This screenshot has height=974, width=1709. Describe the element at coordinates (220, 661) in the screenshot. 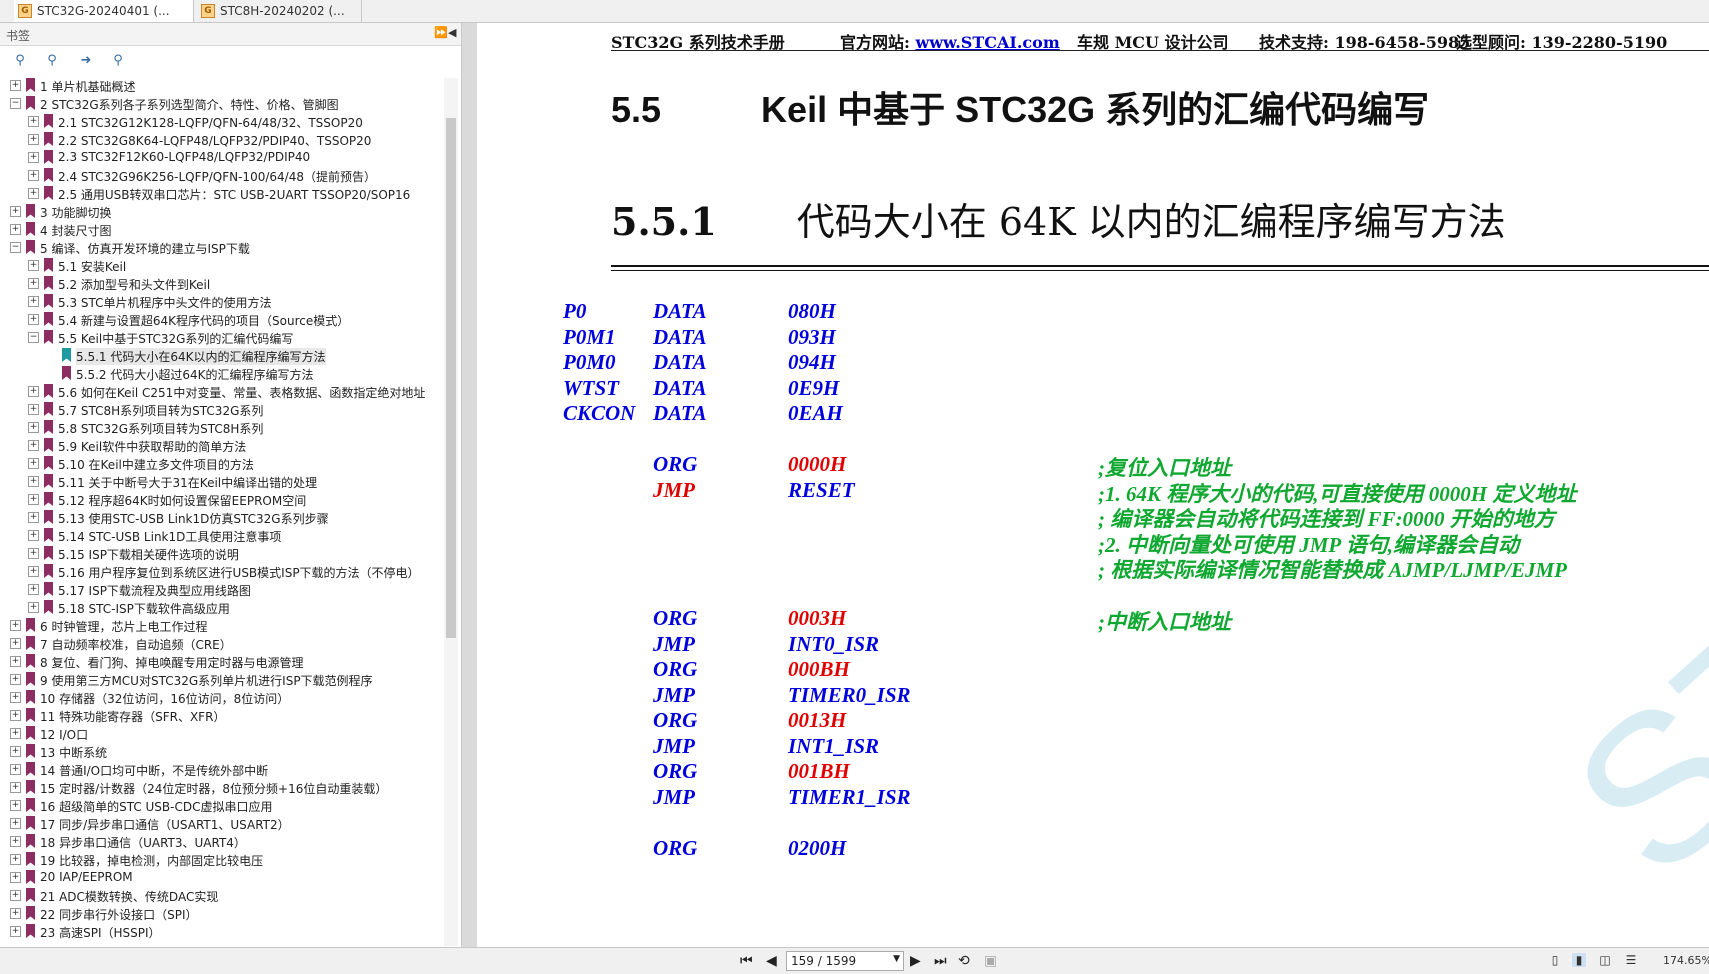

I see `bookmark-item: +8 复位、看门狗、掉电唤醒专用定时器与电源管理` at that location.